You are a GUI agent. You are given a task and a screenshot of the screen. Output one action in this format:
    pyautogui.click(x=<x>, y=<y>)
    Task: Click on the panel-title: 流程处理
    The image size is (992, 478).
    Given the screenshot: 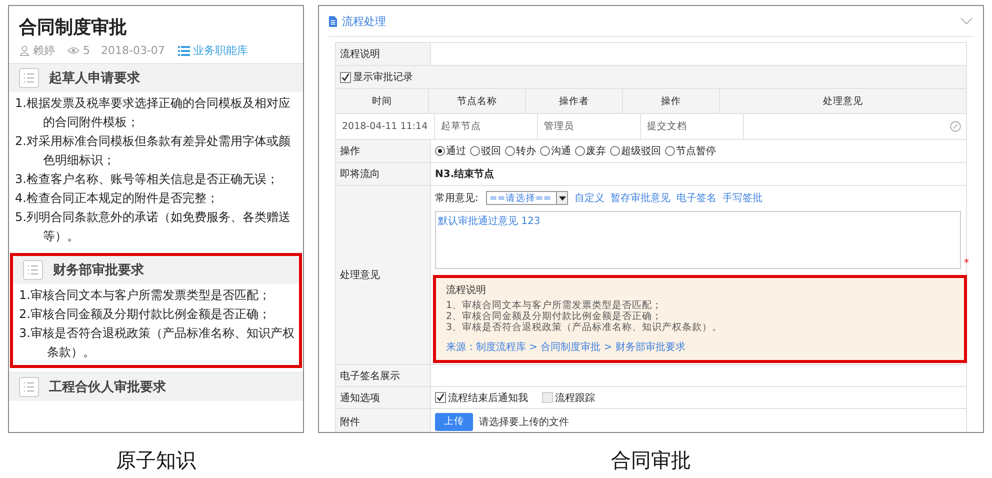 What is the action you would take?
    pyautogui.click(x=364, y=21)
    